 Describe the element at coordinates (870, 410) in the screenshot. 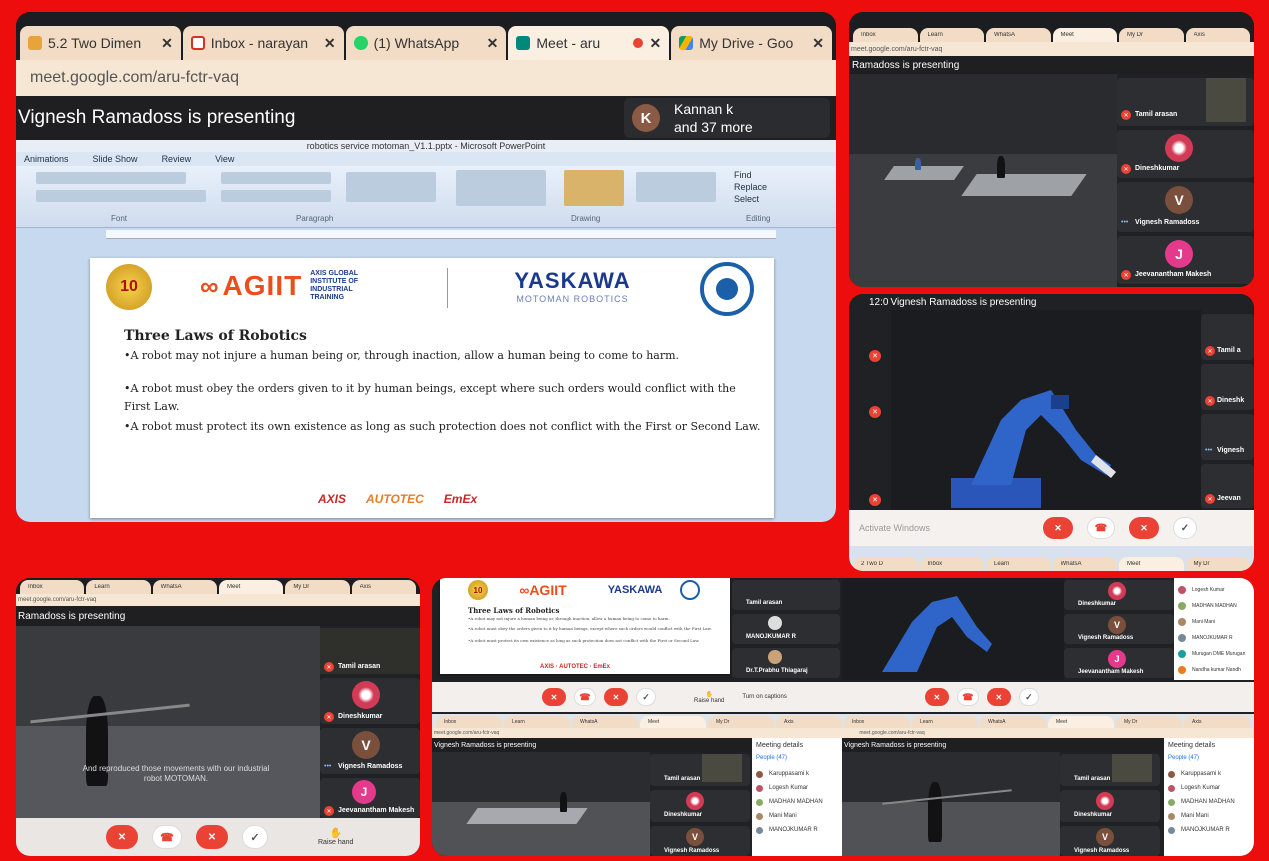

I see `participant-strip-left: ✕ ✕ ✕` at that location.